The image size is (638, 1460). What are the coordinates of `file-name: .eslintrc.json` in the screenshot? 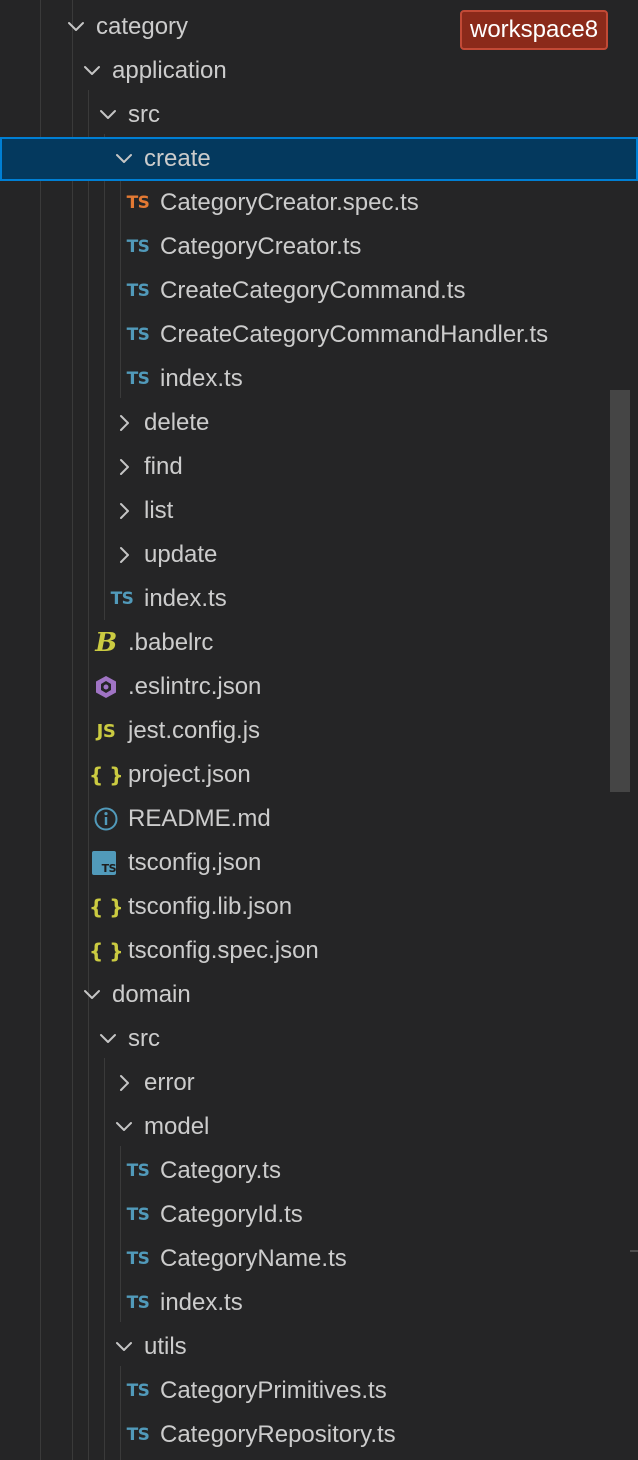 It's located at (195, 686).